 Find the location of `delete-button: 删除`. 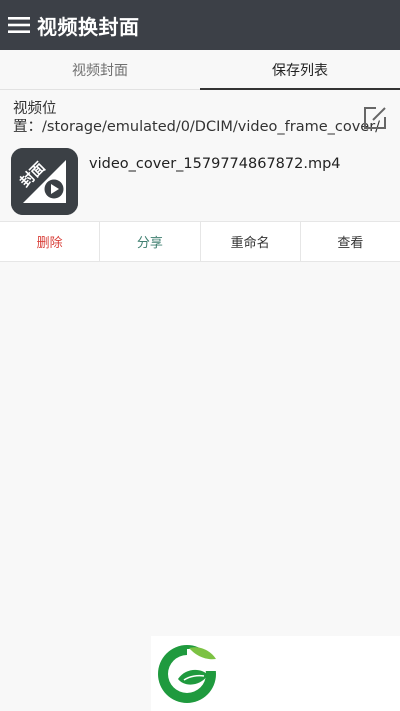

delete-button: 删除 is located at coordinates (50, 241).